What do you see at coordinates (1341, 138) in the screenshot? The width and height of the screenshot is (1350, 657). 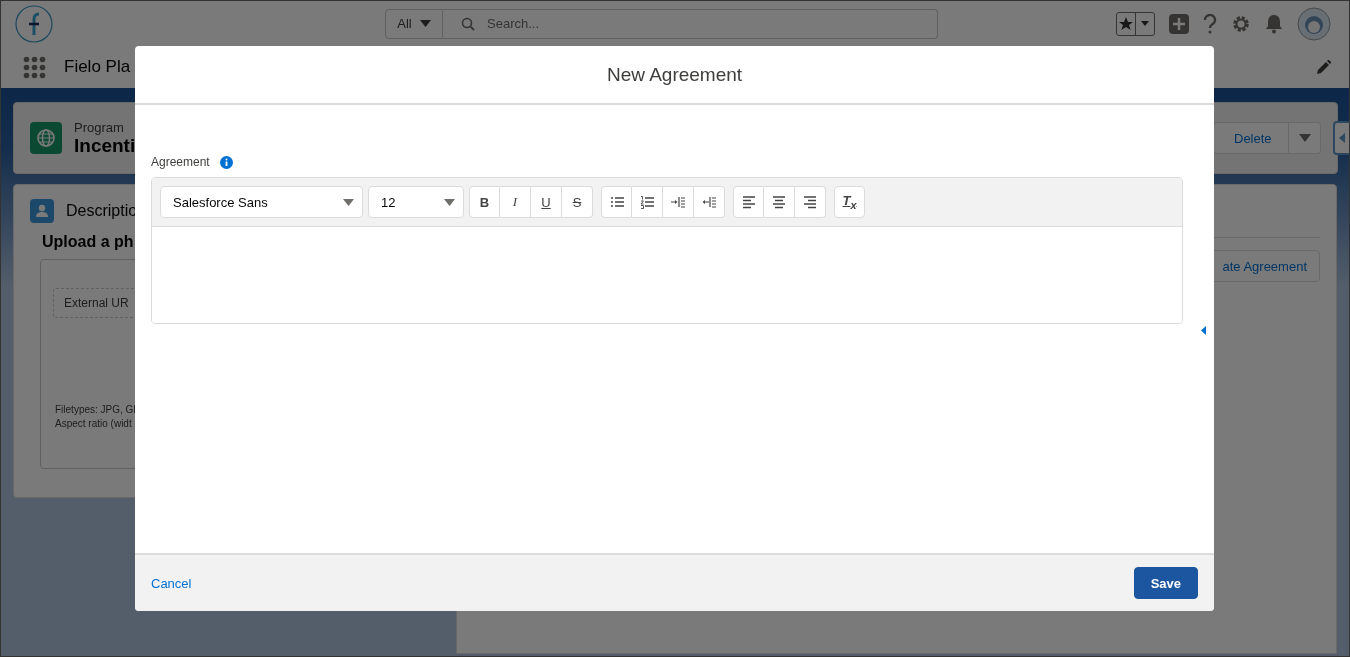 I see `panel-toggle` at bounding box center [1341, 138].